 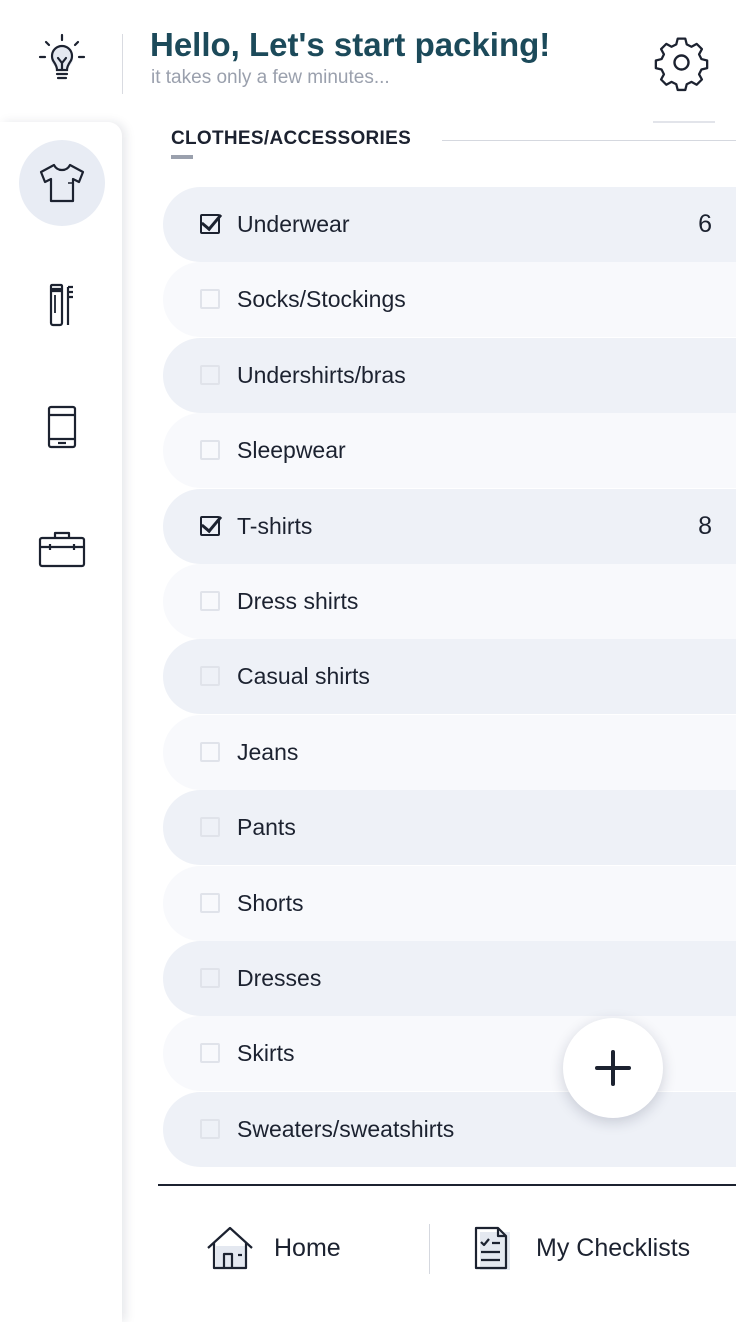 I want to click on item-count: 6, so click(x=705, y=224).